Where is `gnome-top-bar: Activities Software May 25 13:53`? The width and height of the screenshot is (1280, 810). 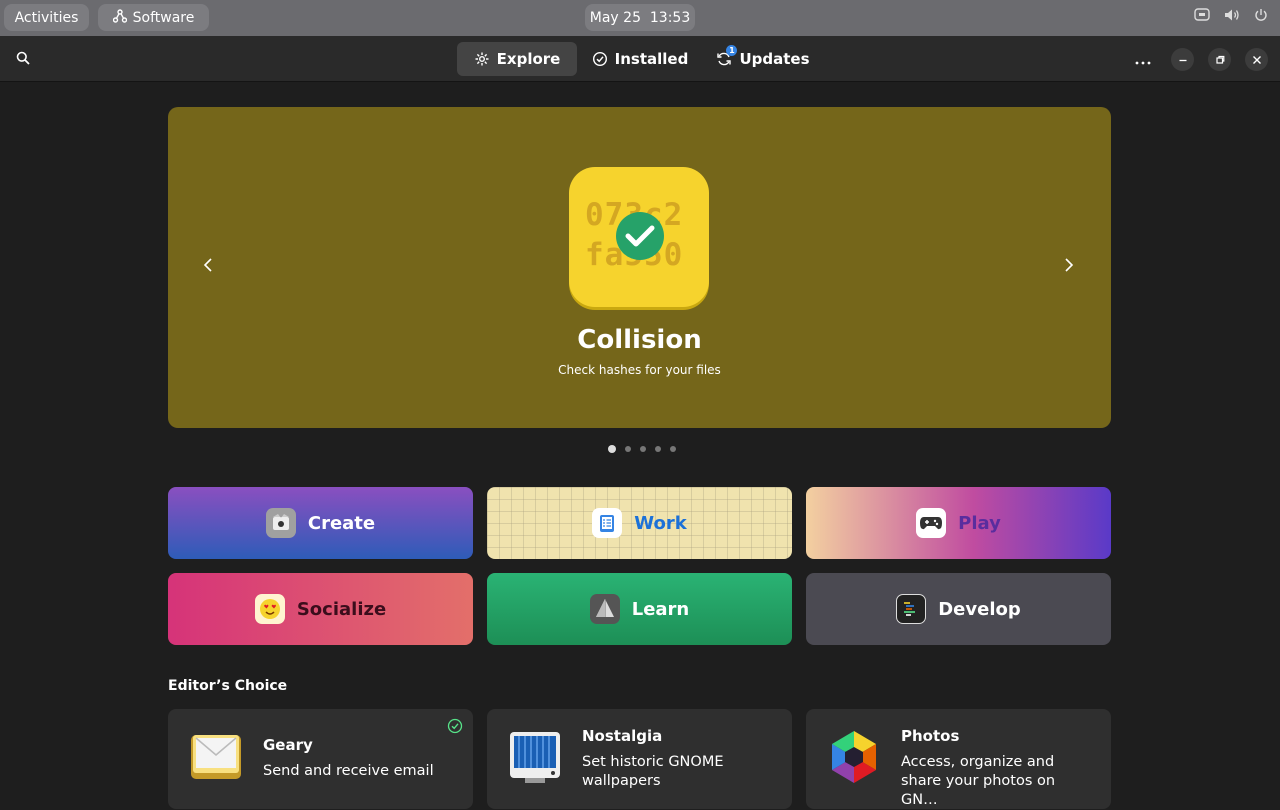 gnome-top-bar: Activities Software May 25 13:53 is located at coordinates (640, 18).